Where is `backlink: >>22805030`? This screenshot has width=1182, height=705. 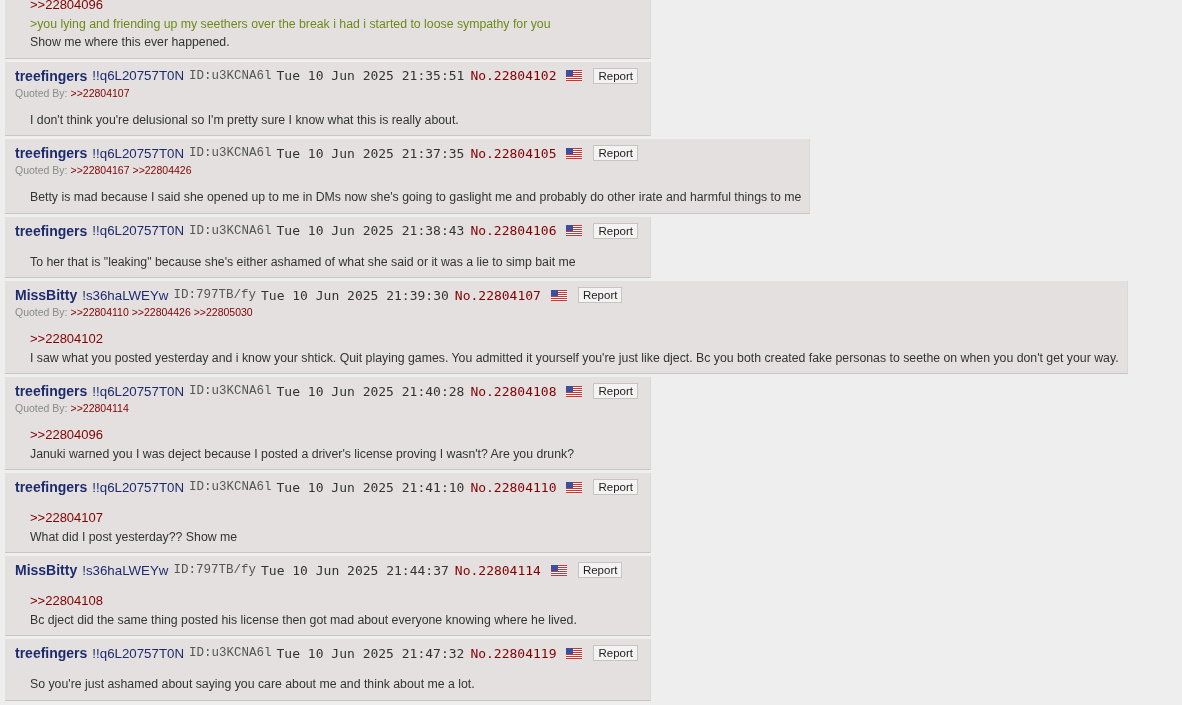 backlink: >>22805030 is located at coordinates (223, 312).